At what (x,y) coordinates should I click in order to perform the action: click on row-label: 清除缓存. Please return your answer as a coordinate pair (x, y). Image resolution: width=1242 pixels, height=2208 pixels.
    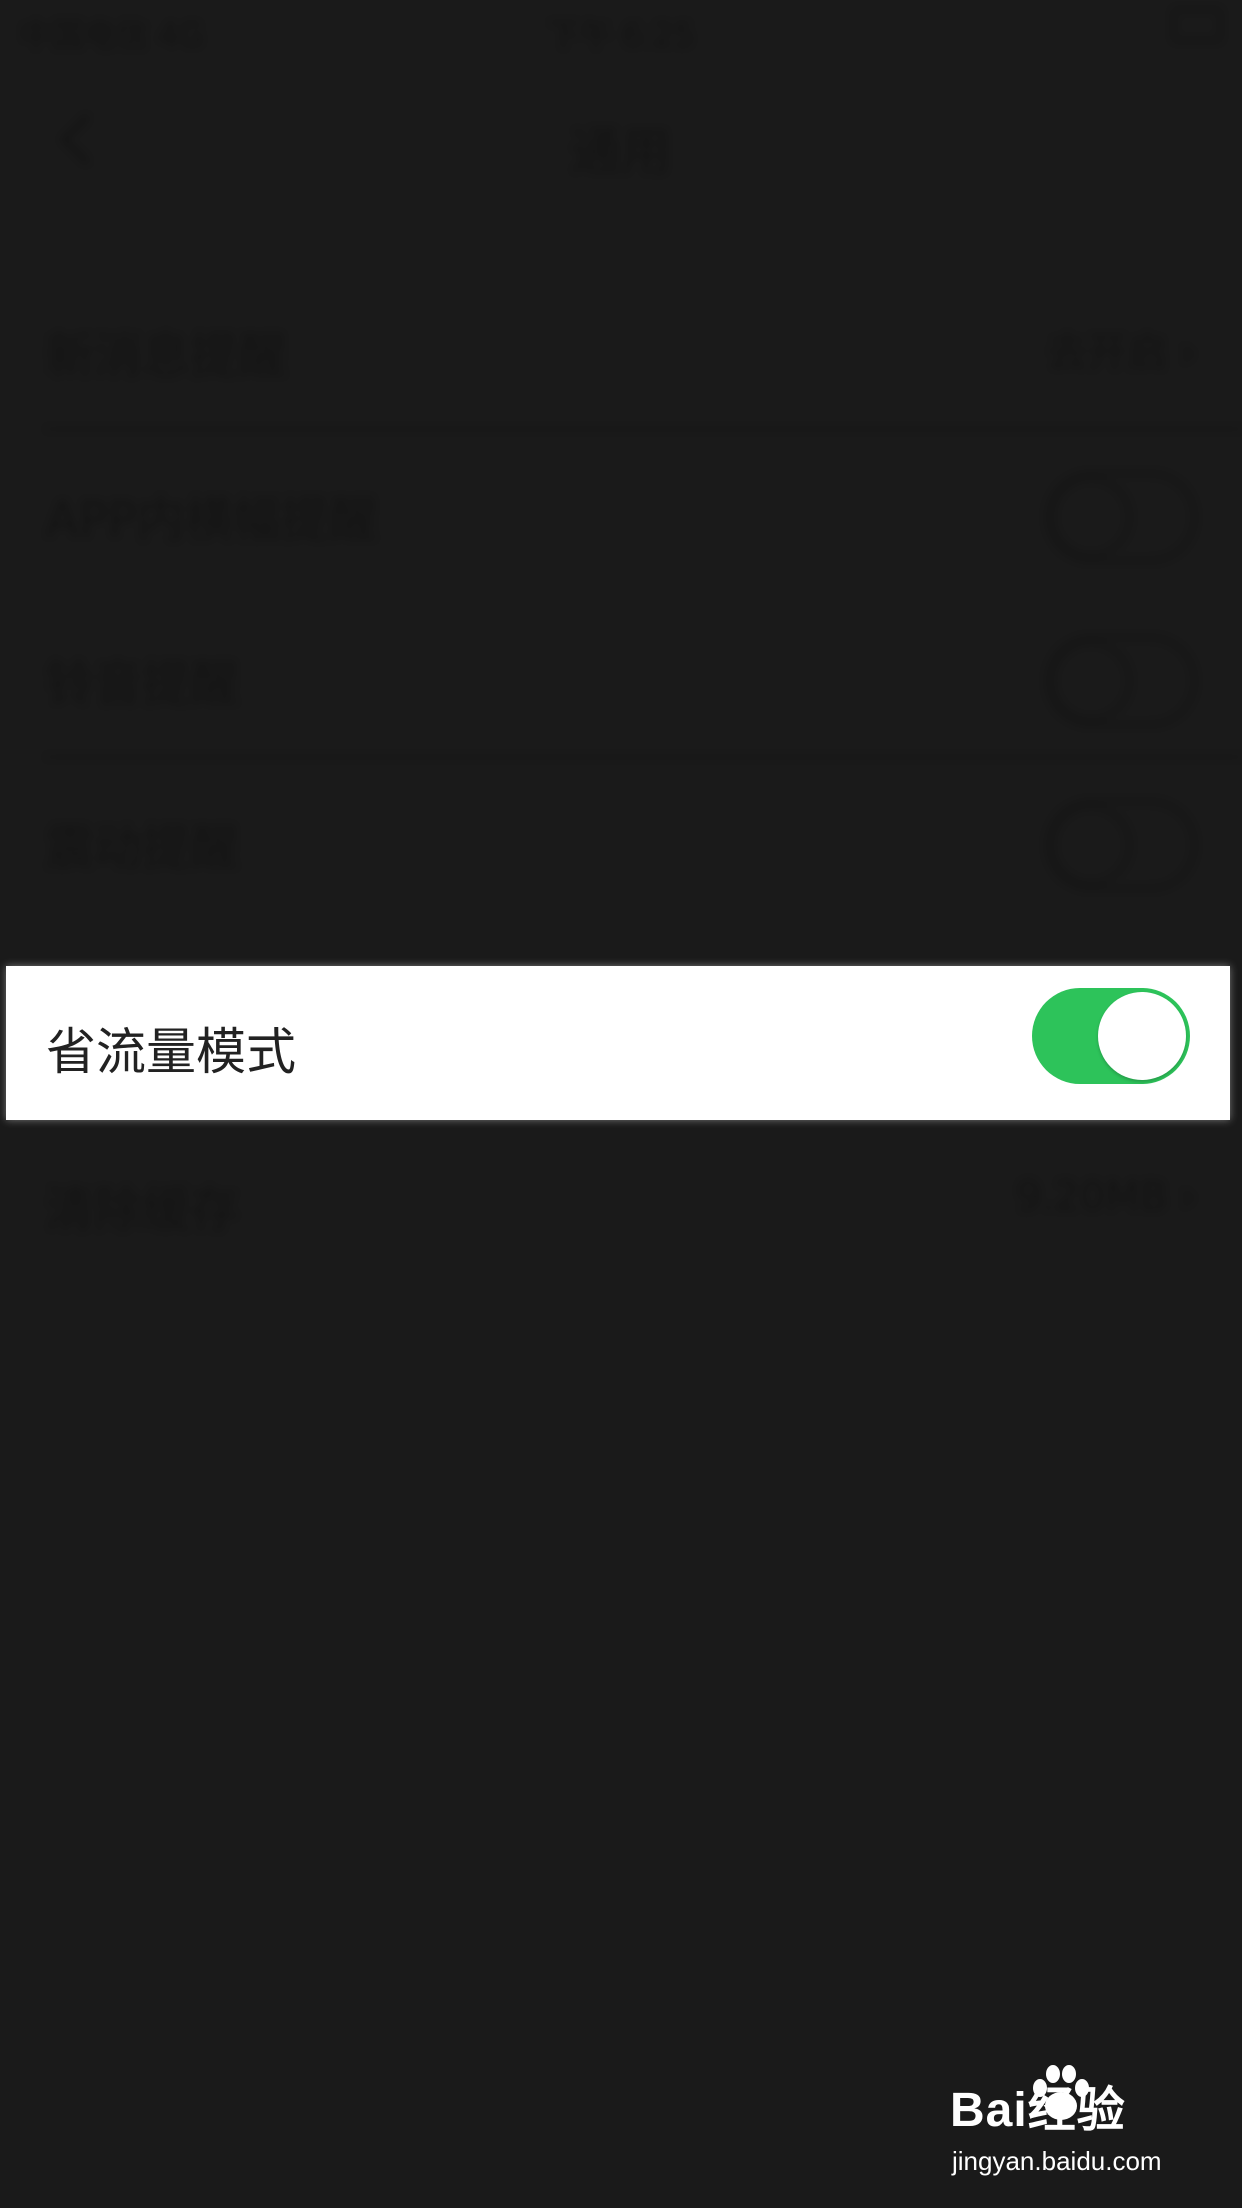
    Looking at the image, I should click on (142, 1210).